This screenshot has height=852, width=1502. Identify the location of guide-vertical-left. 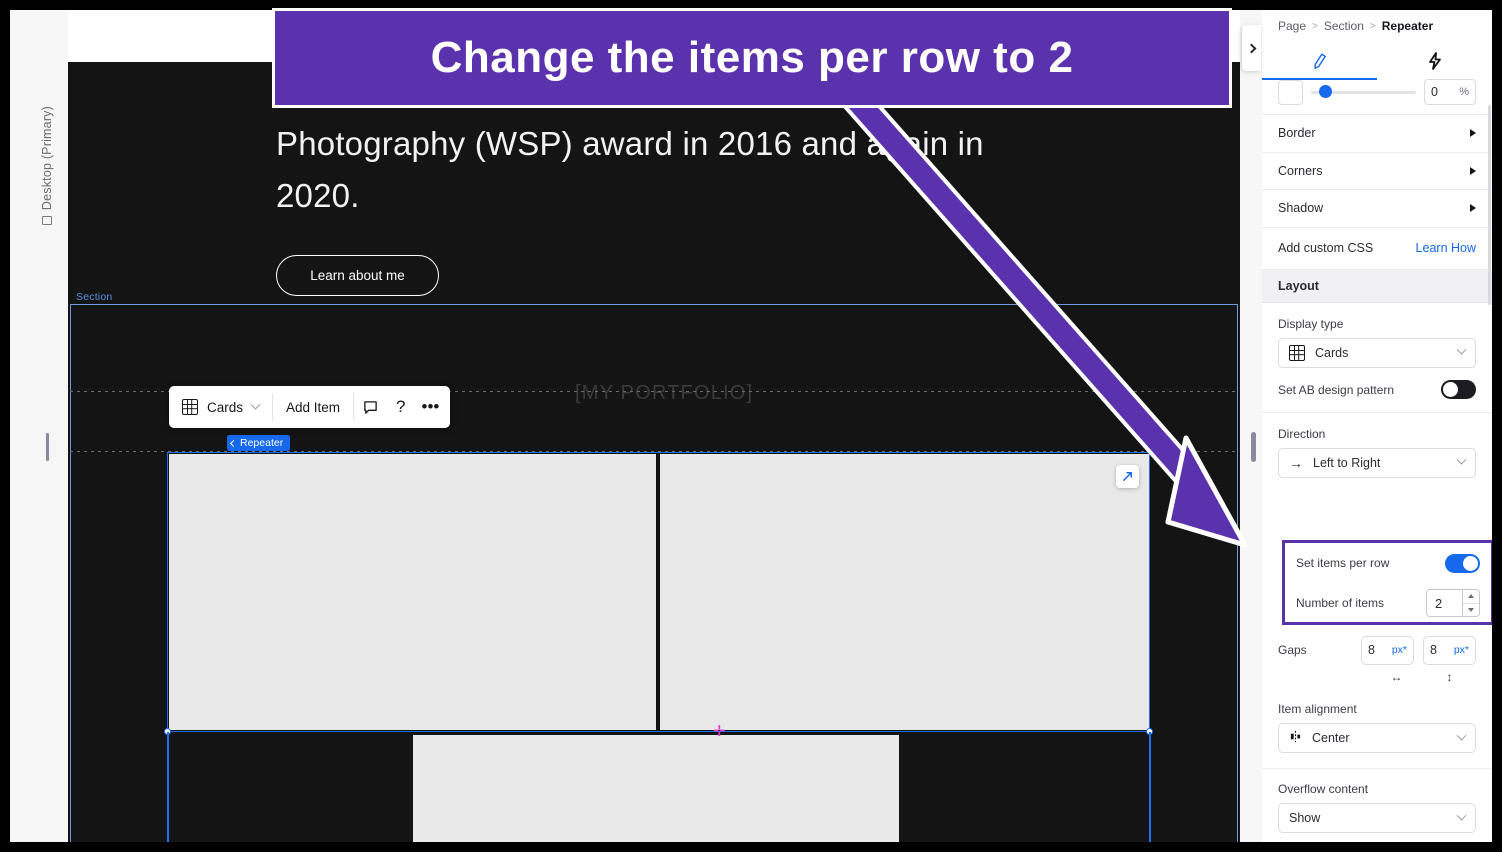
(168, 787).